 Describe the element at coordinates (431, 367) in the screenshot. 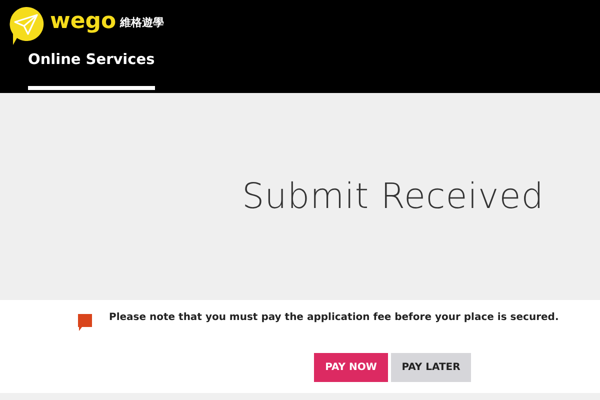

I see `pay-later-button: PAY LATER` at that location.